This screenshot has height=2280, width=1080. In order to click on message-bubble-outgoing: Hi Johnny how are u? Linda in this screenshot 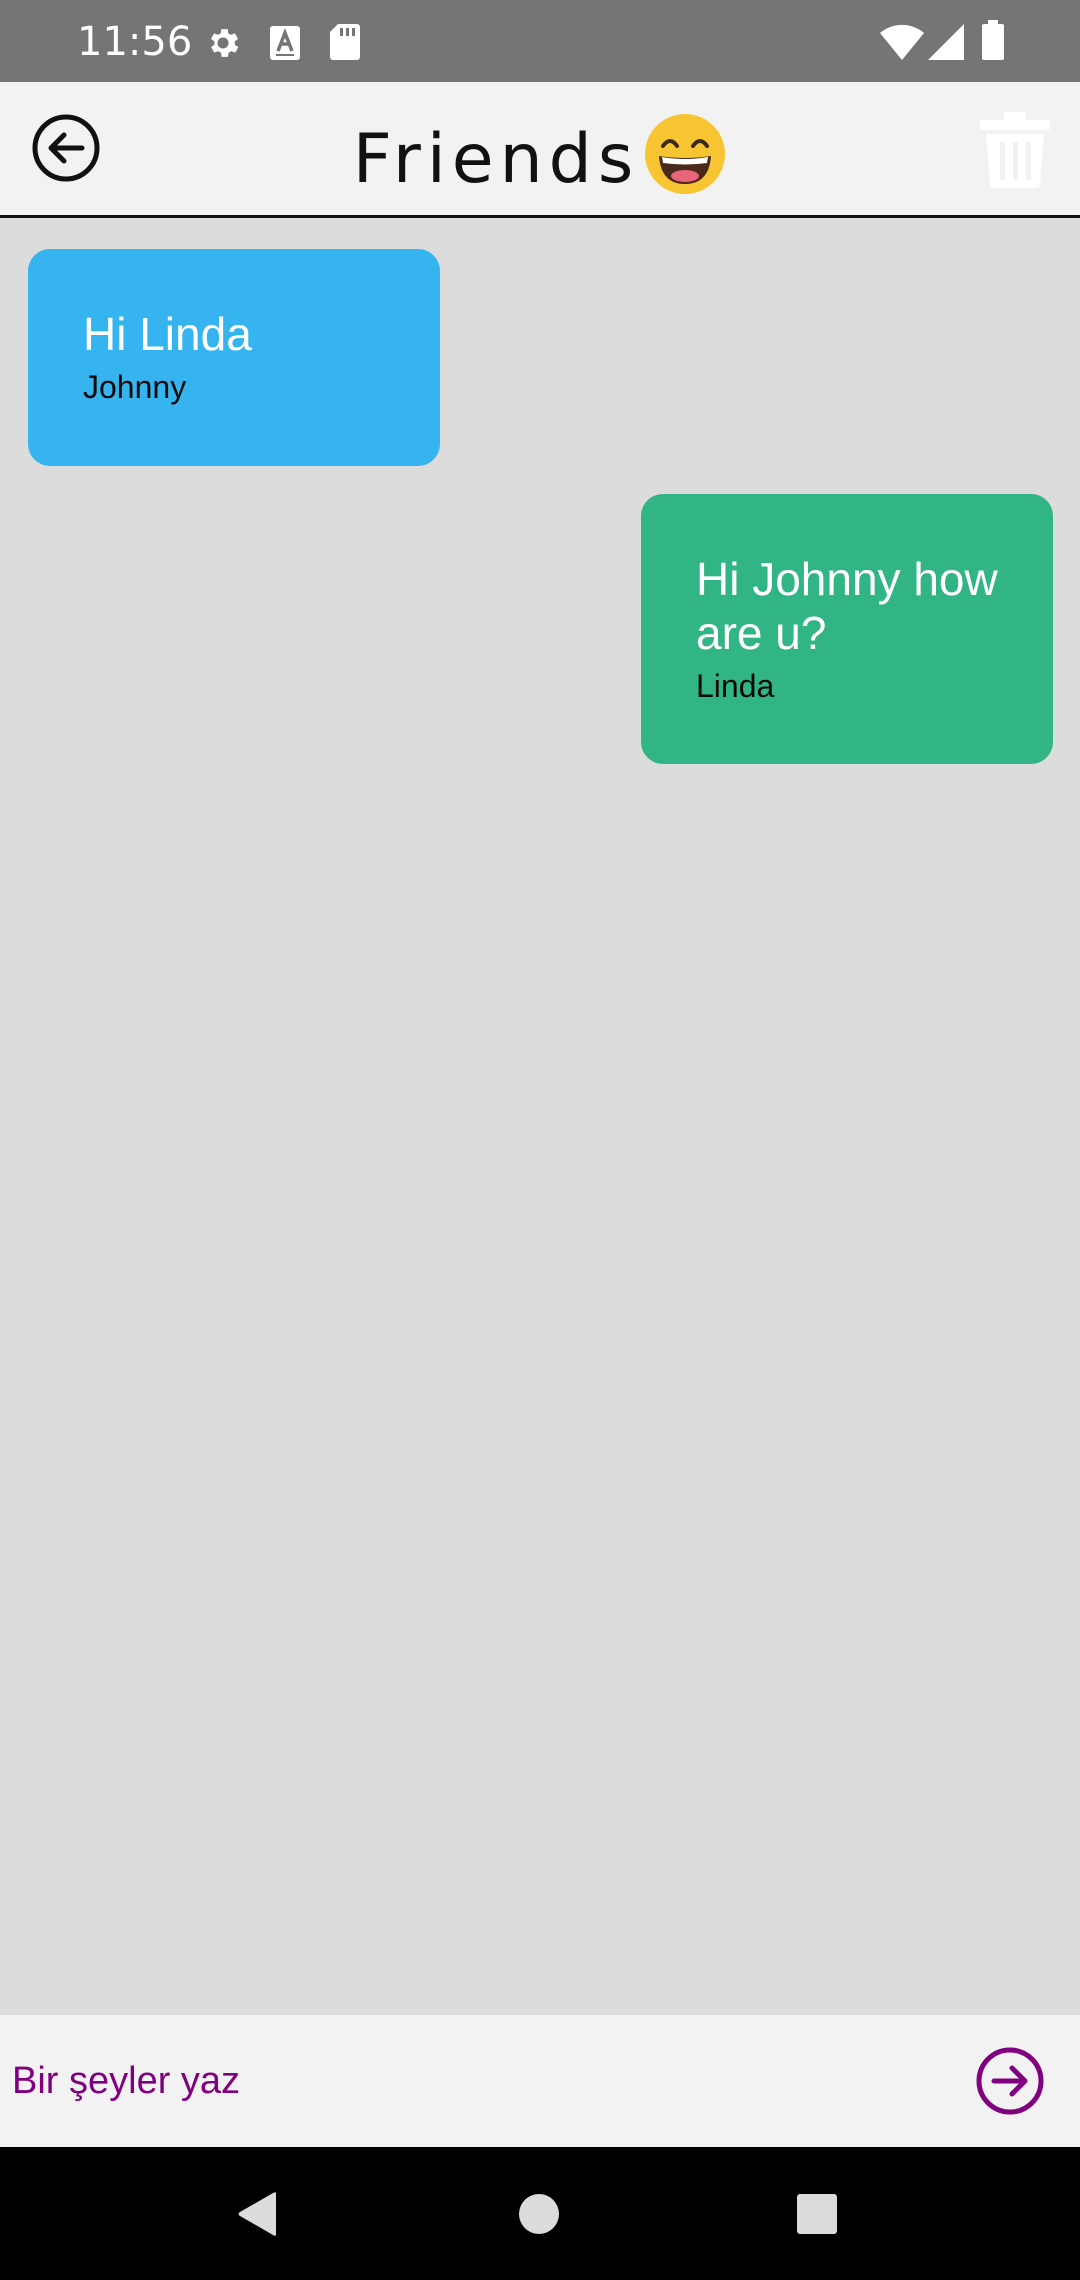, I will do `click(847, 629)`.